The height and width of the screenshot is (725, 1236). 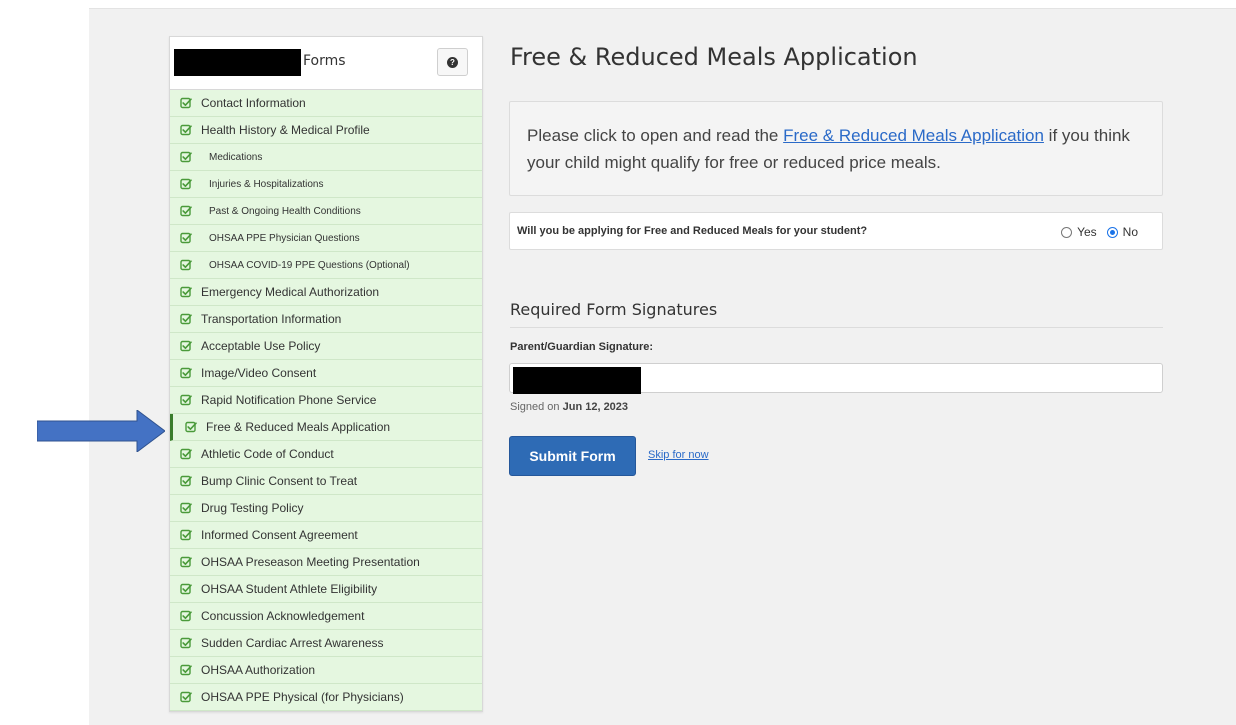 I want to click on sidebar-item-label: OHSAA COVID-19 PPE Questions (Optional), so click(x=309, y=265).